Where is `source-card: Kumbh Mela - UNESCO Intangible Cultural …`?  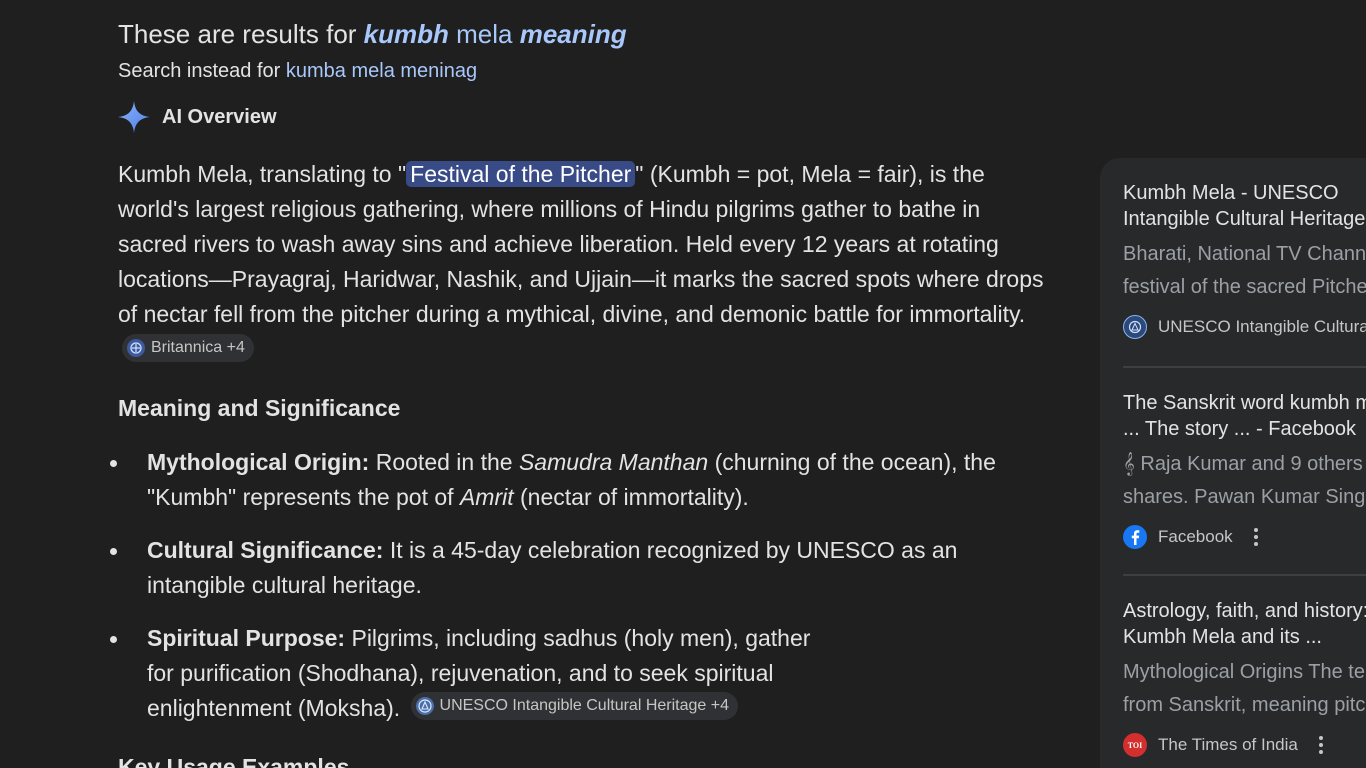
source-card: Kumbh Mela - UNESCO Intangible Cultural … is located at coordinates (1244, 260).